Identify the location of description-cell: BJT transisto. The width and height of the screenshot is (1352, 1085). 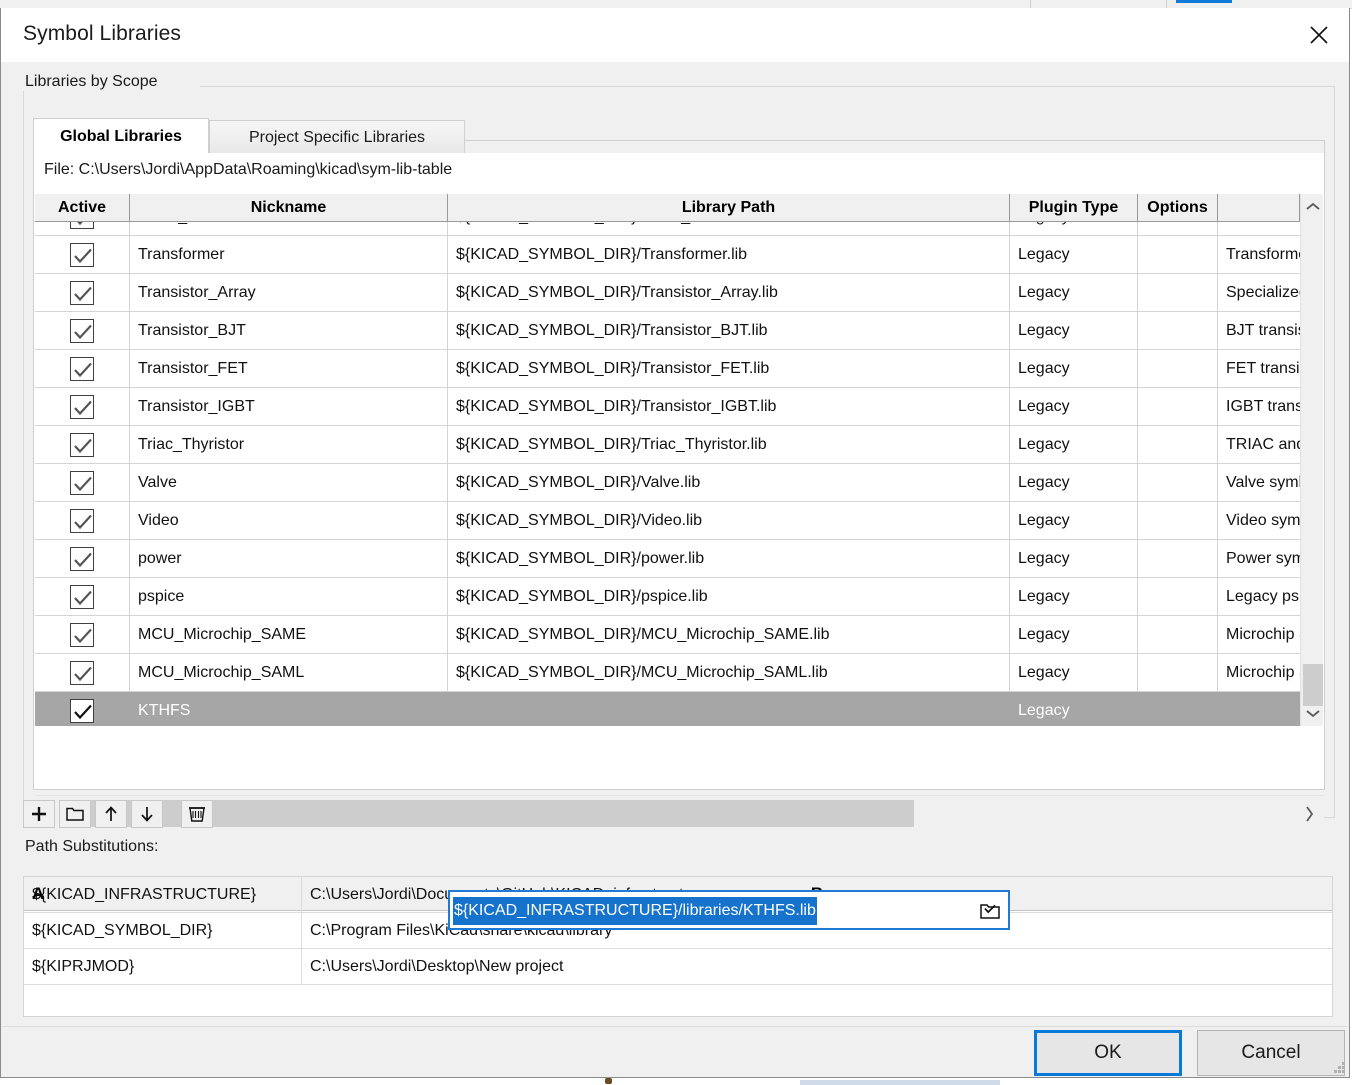
(1259, 330).